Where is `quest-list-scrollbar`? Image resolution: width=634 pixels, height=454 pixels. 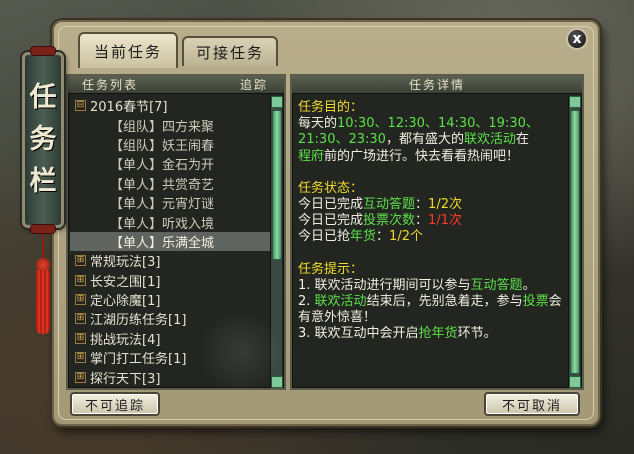
quest-list-scrollbar is located at coordinates (276, 242).